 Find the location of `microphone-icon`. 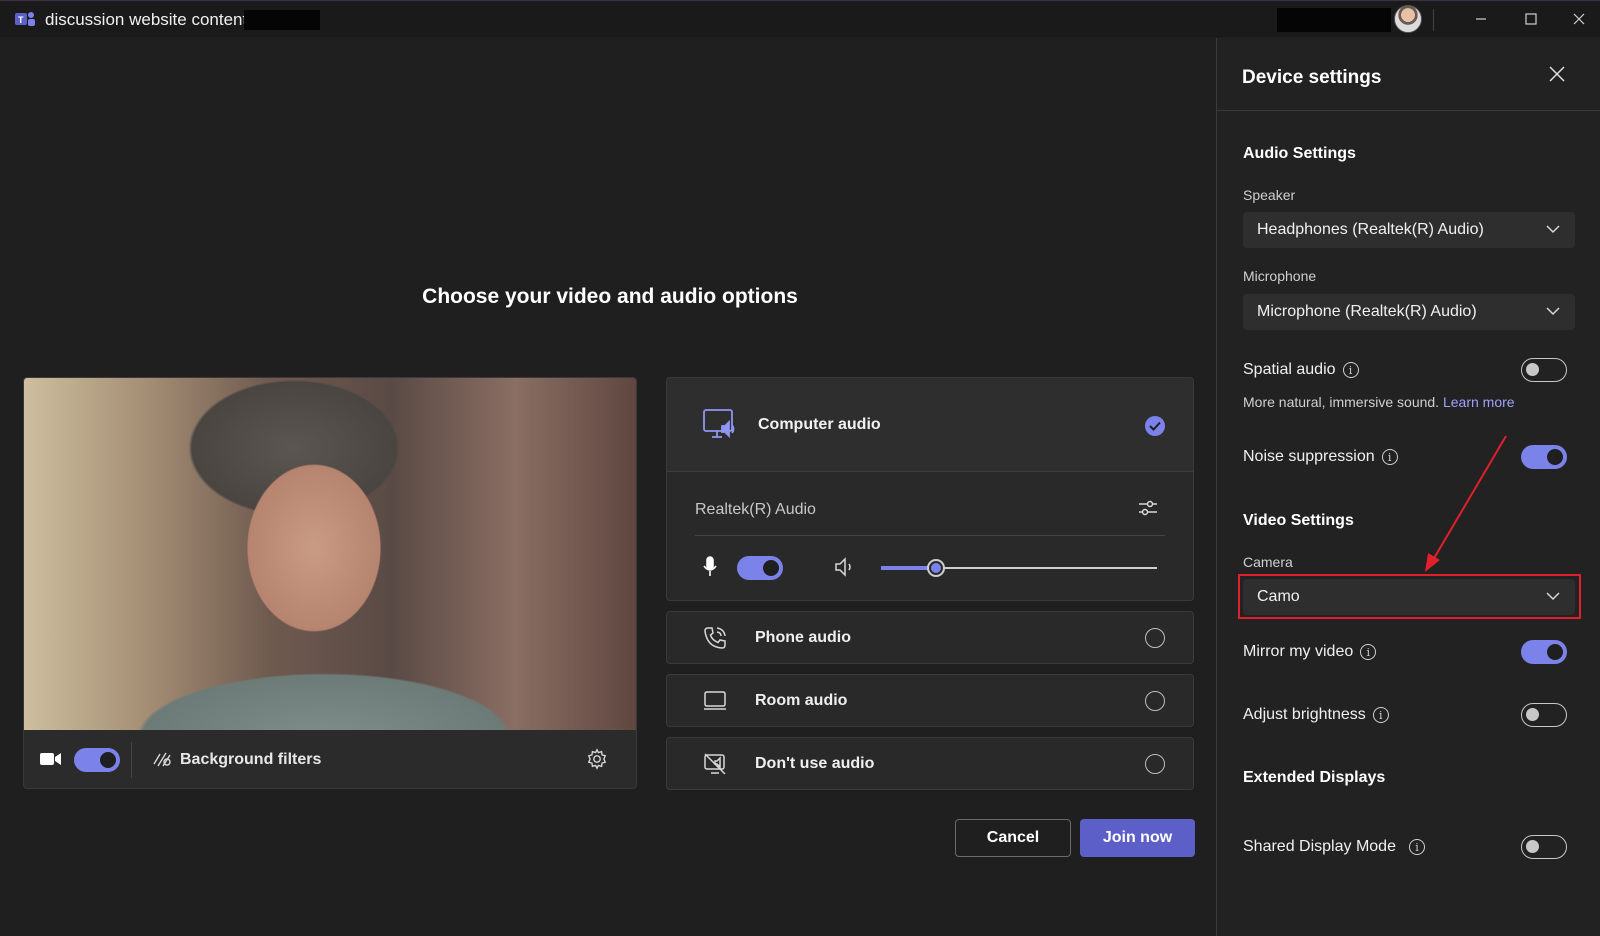

microphone-icon is located at coordinates (710, 566).